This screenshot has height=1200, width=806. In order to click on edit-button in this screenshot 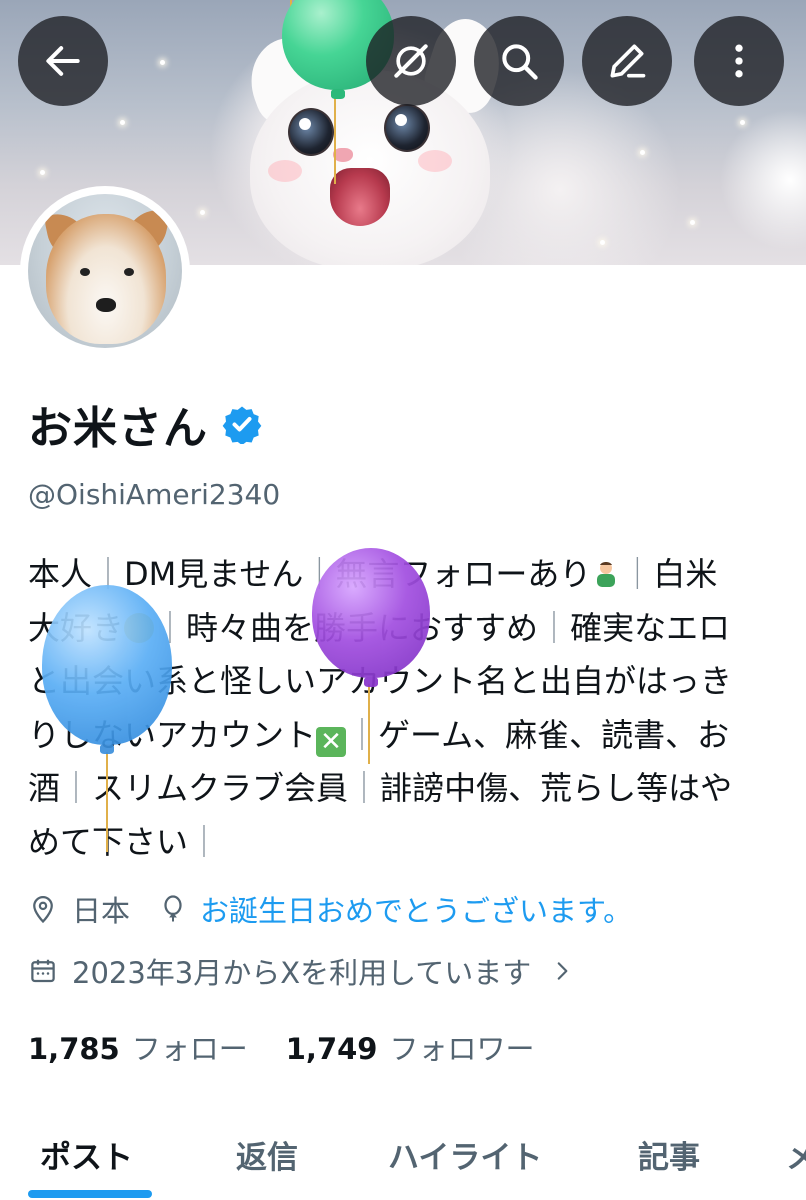, I will do `click(627, 61)`.